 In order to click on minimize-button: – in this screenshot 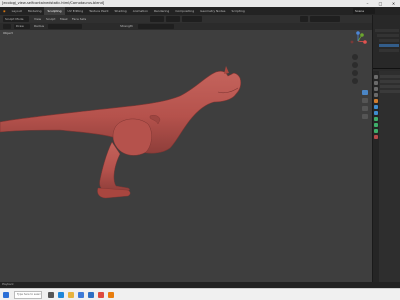, I will do `click(367, 3)`.